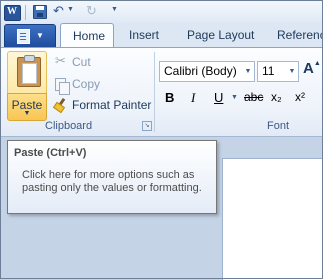 The image size is (323, 280). I want to click on qat-separator, so click(25, 12).